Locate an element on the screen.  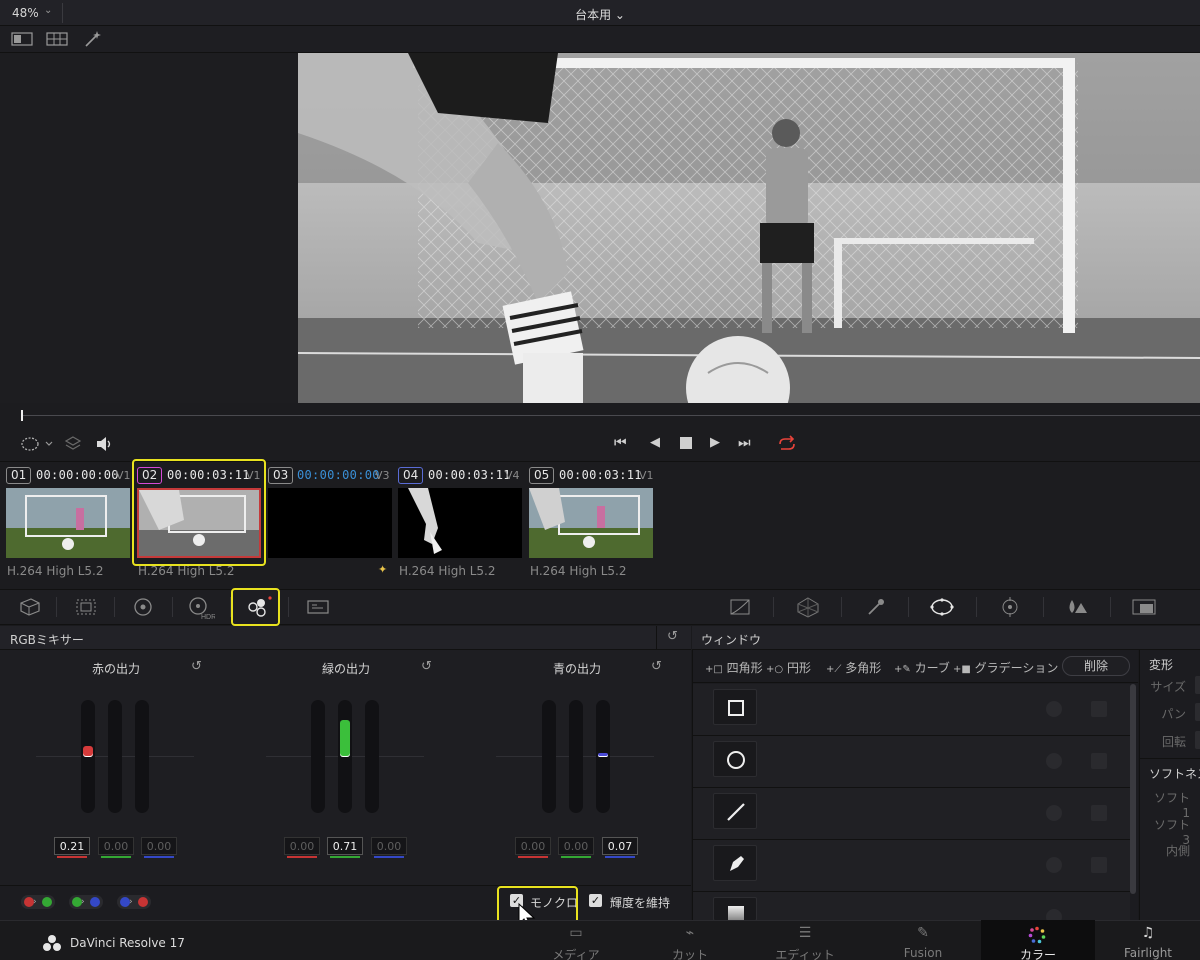
blue-red-value: 0.00 is located at coordinates (533, 846).